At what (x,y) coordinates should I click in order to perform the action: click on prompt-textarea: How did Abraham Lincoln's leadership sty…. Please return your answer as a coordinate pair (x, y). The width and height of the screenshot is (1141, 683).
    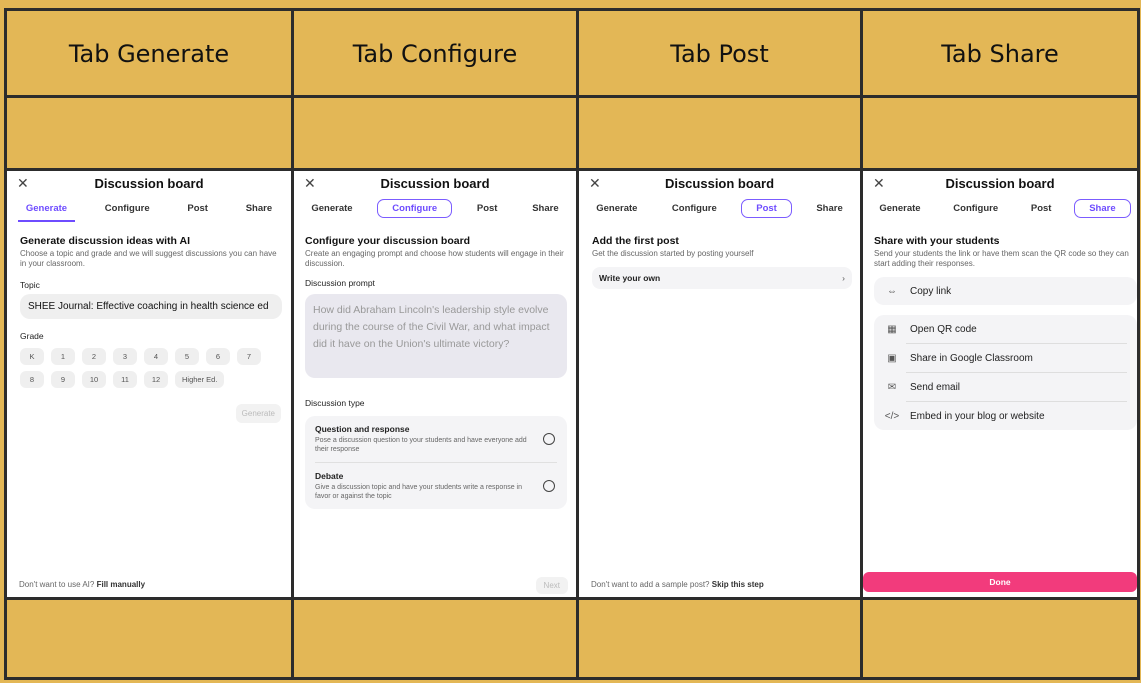
    Looking at the image, I should click on (436, 336).